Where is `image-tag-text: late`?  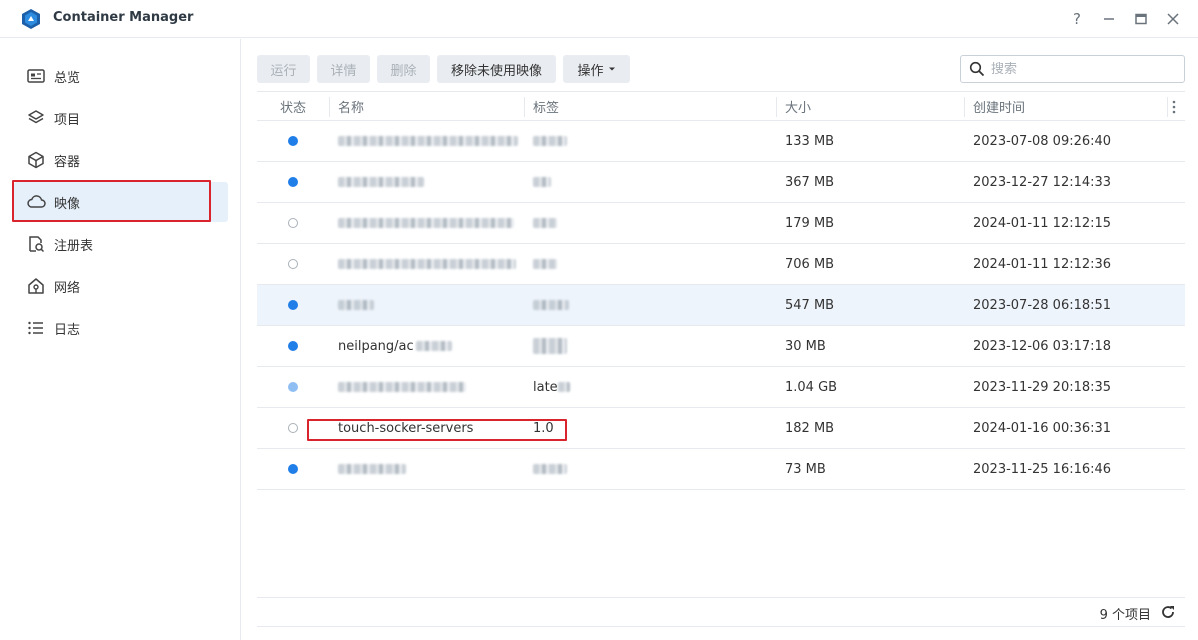 image-tag-text: late is located at coordinates (545, 387).